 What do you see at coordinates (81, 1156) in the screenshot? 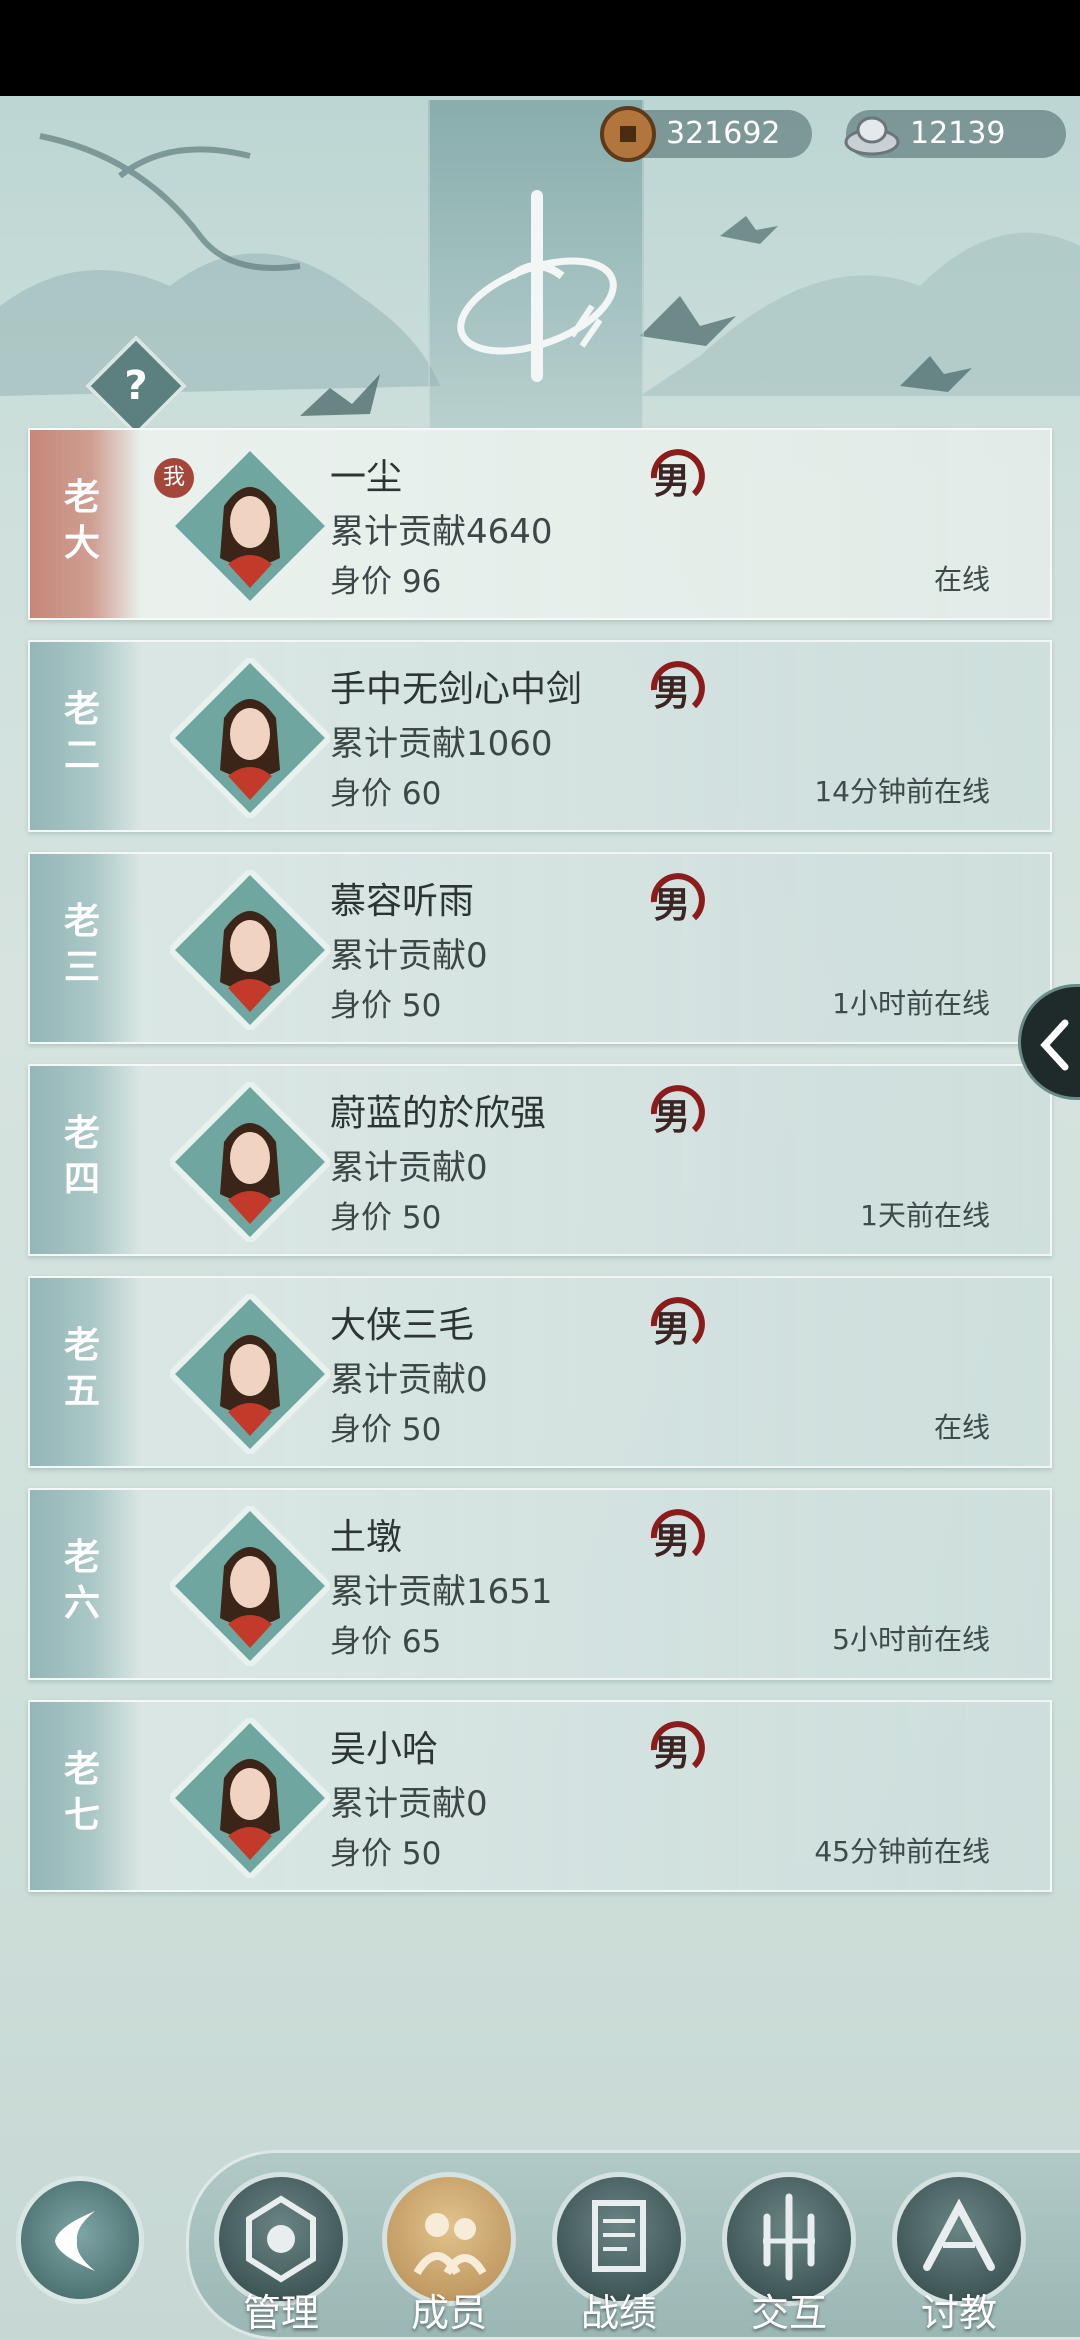
I see `rank-label: 老四` at bounding box center [81, 1156].